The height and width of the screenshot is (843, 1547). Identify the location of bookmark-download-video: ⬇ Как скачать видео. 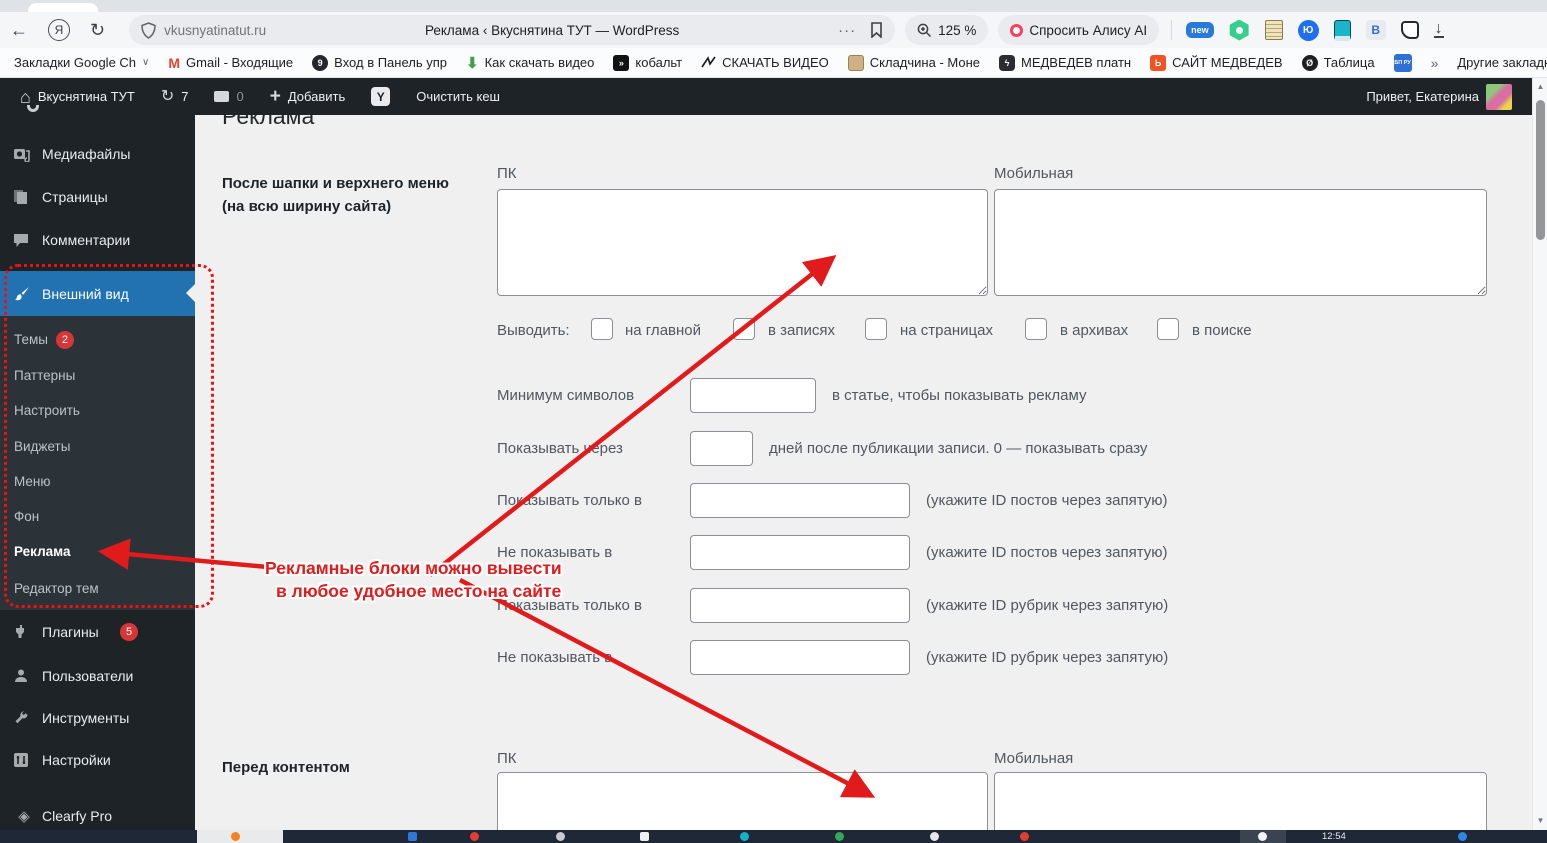
(530, 63).